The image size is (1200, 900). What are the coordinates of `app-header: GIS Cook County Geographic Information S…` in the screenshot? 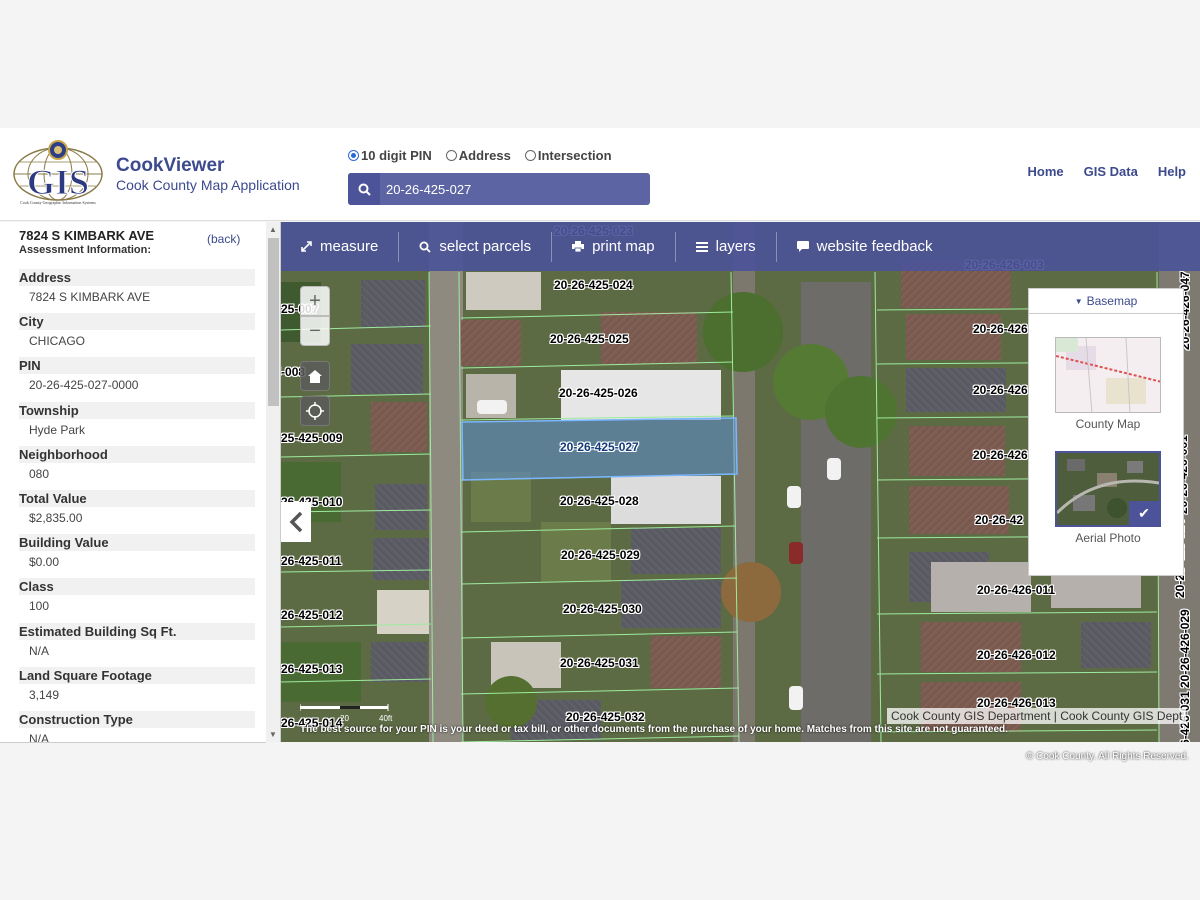 It's located at (600, 174).